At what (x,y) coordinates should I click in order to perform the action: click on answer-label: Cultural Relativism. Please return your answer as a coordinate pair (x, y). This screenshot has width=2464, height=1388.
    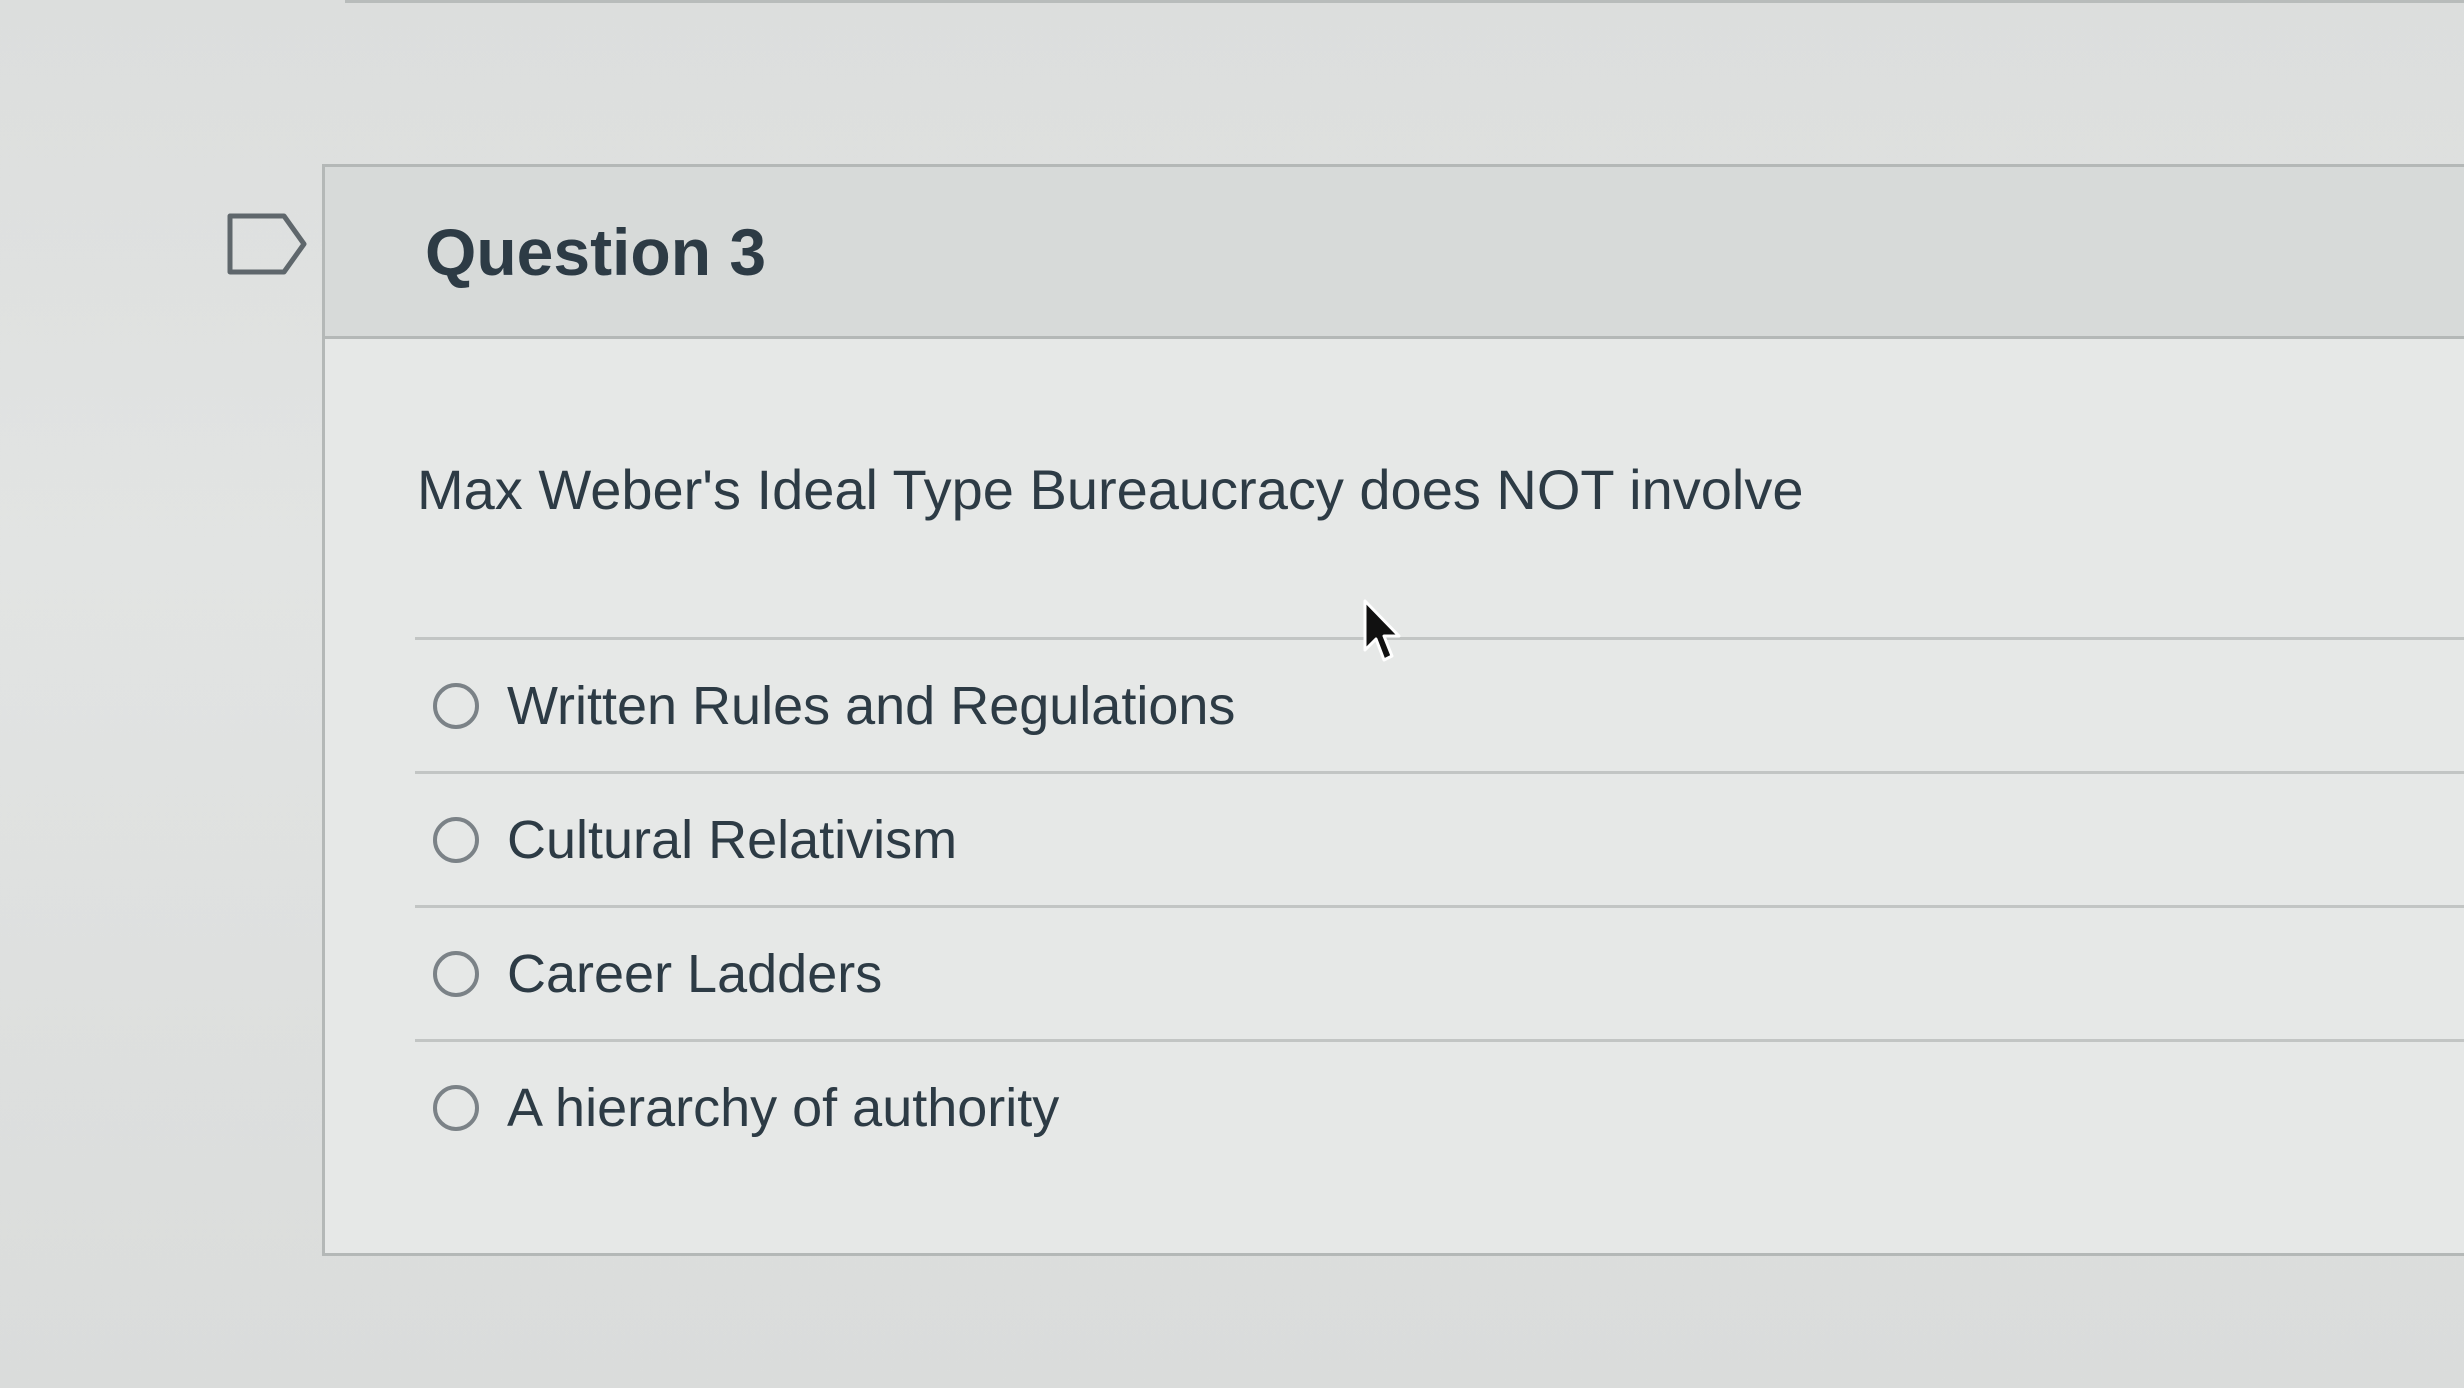
    Looking at the image, I should click on (732, 839).